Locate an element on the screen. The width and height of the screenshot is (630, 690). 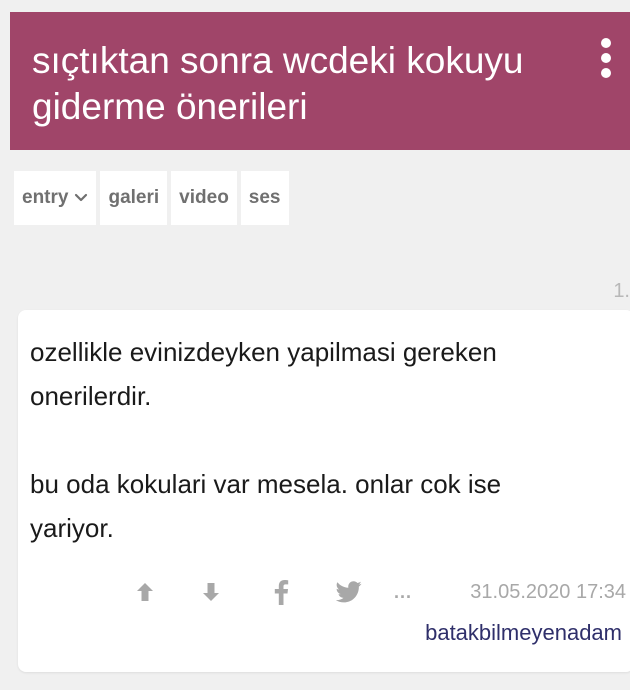
tab-galeri: galeri is located at coordinates (134, 198).